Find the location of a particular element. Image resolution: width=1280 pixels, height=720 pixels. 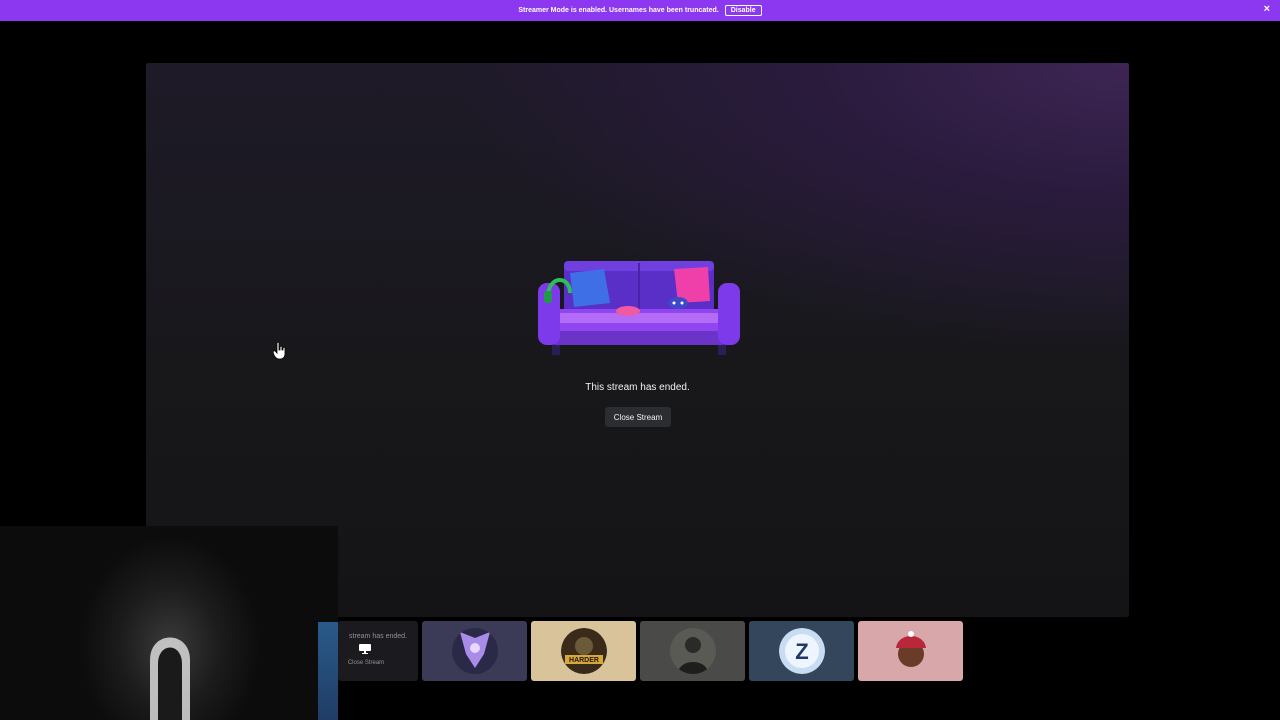

participant-tile-2: HARDER is located at coordinates (583, 651).